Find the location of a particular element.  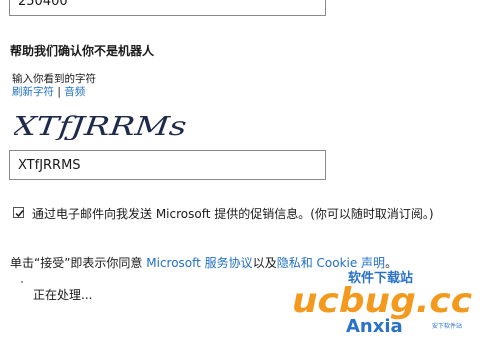

captcha-image: XTfJRRMs is located at coordinates (101, 126).